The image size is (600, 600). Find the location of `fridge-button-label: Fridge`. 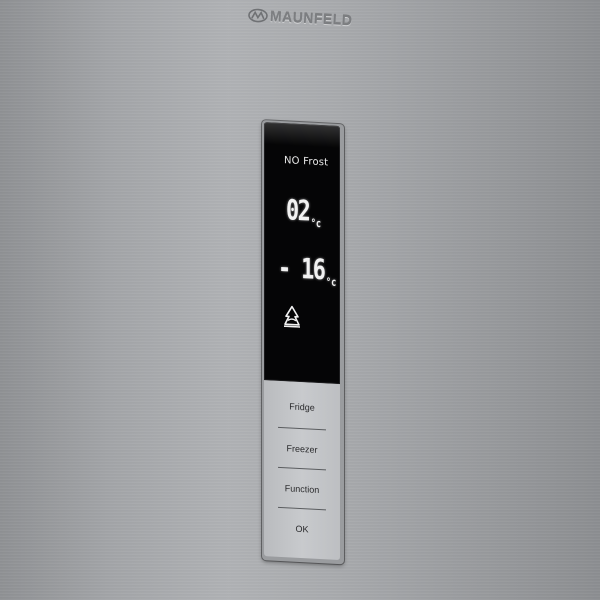

fridge-button-label: Fridge is located at coordinates (302, 407).